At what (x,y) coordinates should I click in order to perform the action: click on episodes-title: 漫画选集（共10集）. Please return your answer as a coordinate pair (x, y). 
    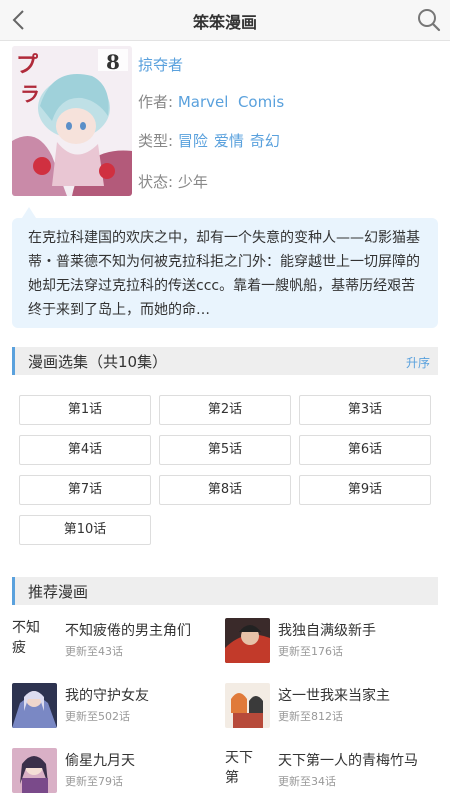
    Looking at the image, I should click on (98, 362).